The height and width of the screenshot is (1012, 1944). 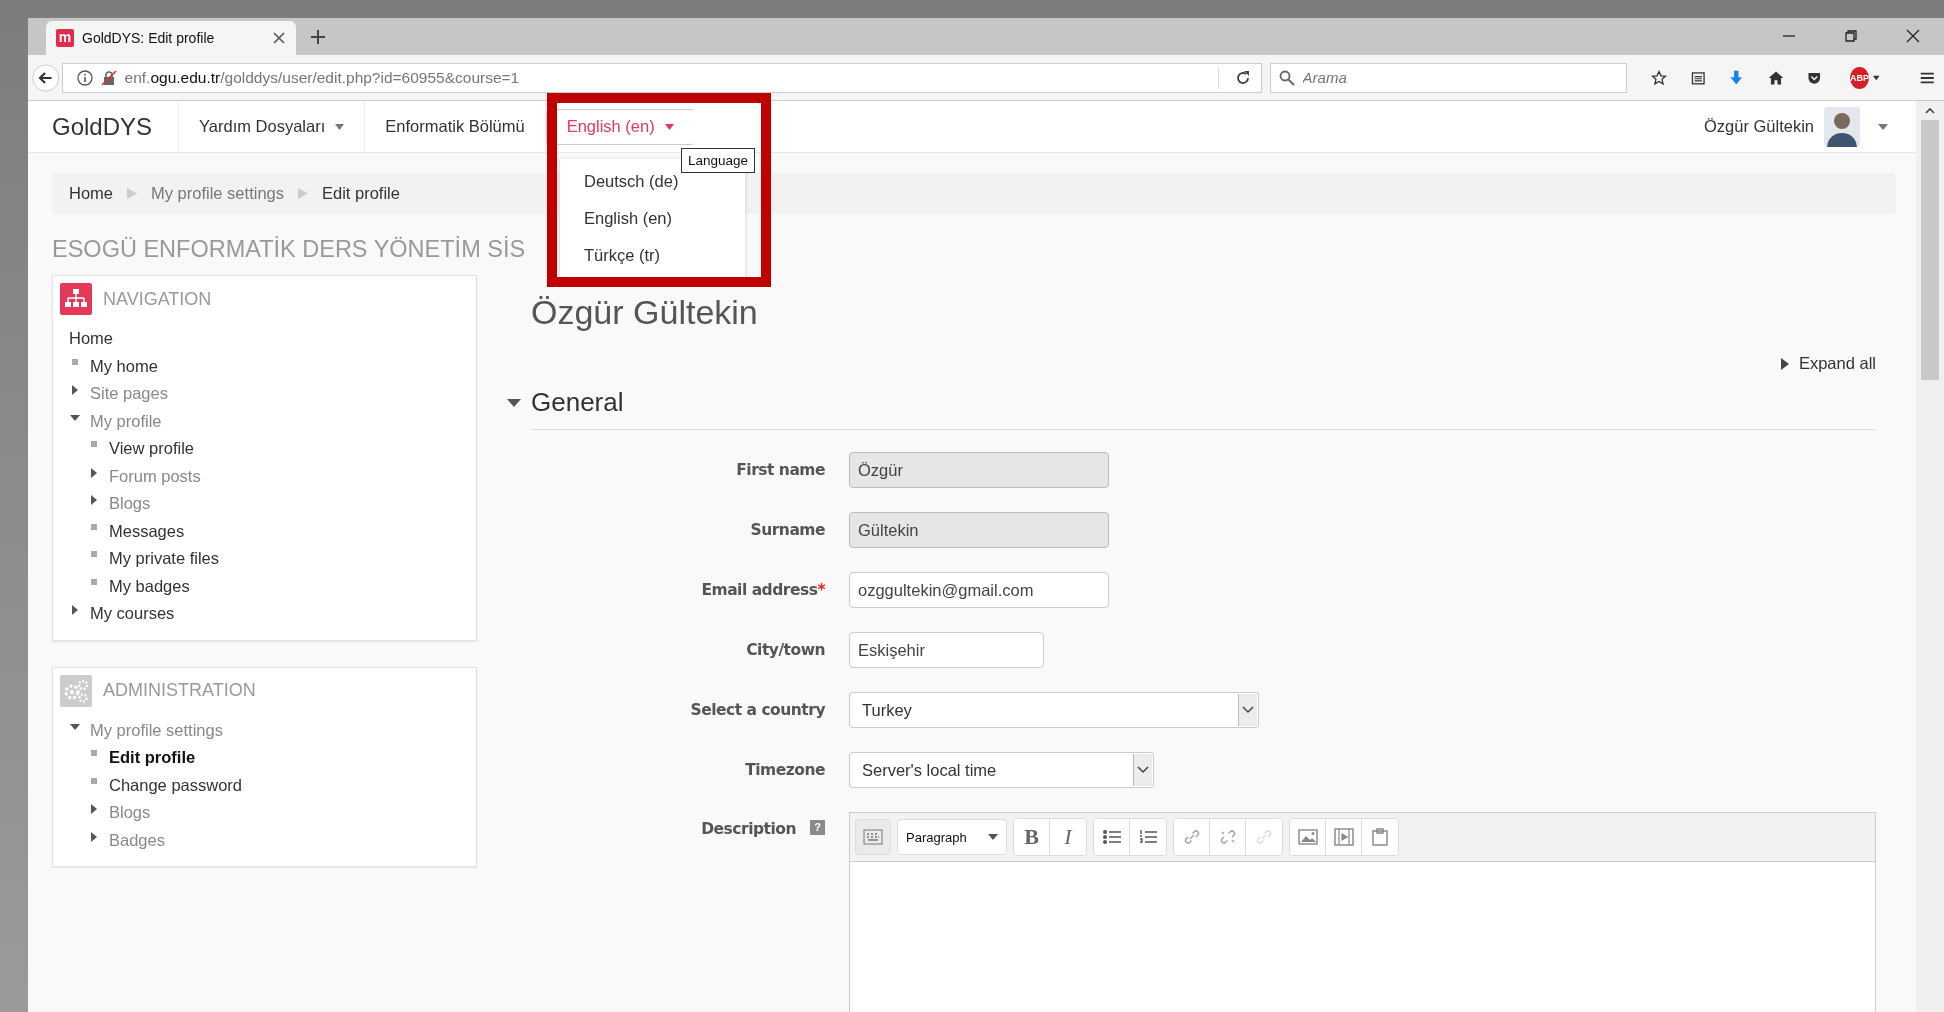 What do you see at coordinates (652, 218) in the screenshot?
I see `language-option: English (en)` at bounding box center [652, 218].